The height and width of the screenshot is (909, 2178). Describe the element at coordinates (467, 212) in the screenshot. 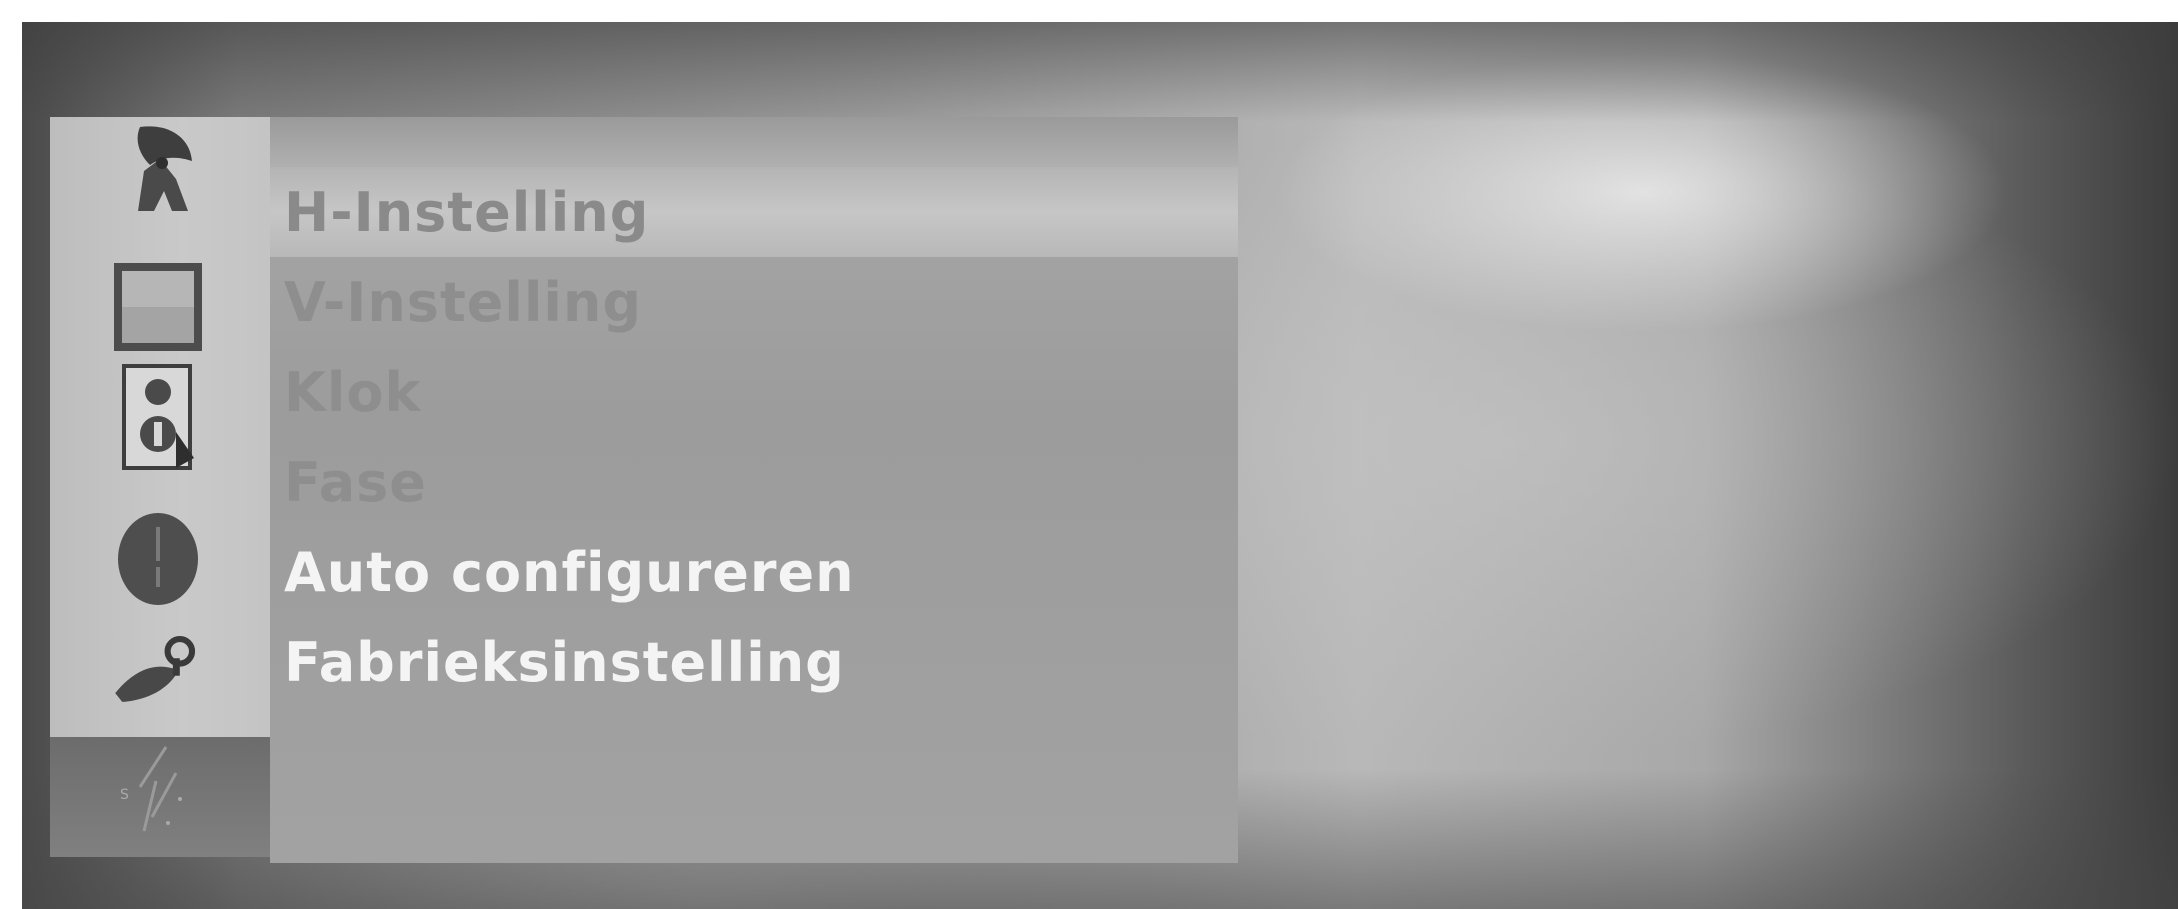

I see `menu-item-label: H-Instelling` at that location.